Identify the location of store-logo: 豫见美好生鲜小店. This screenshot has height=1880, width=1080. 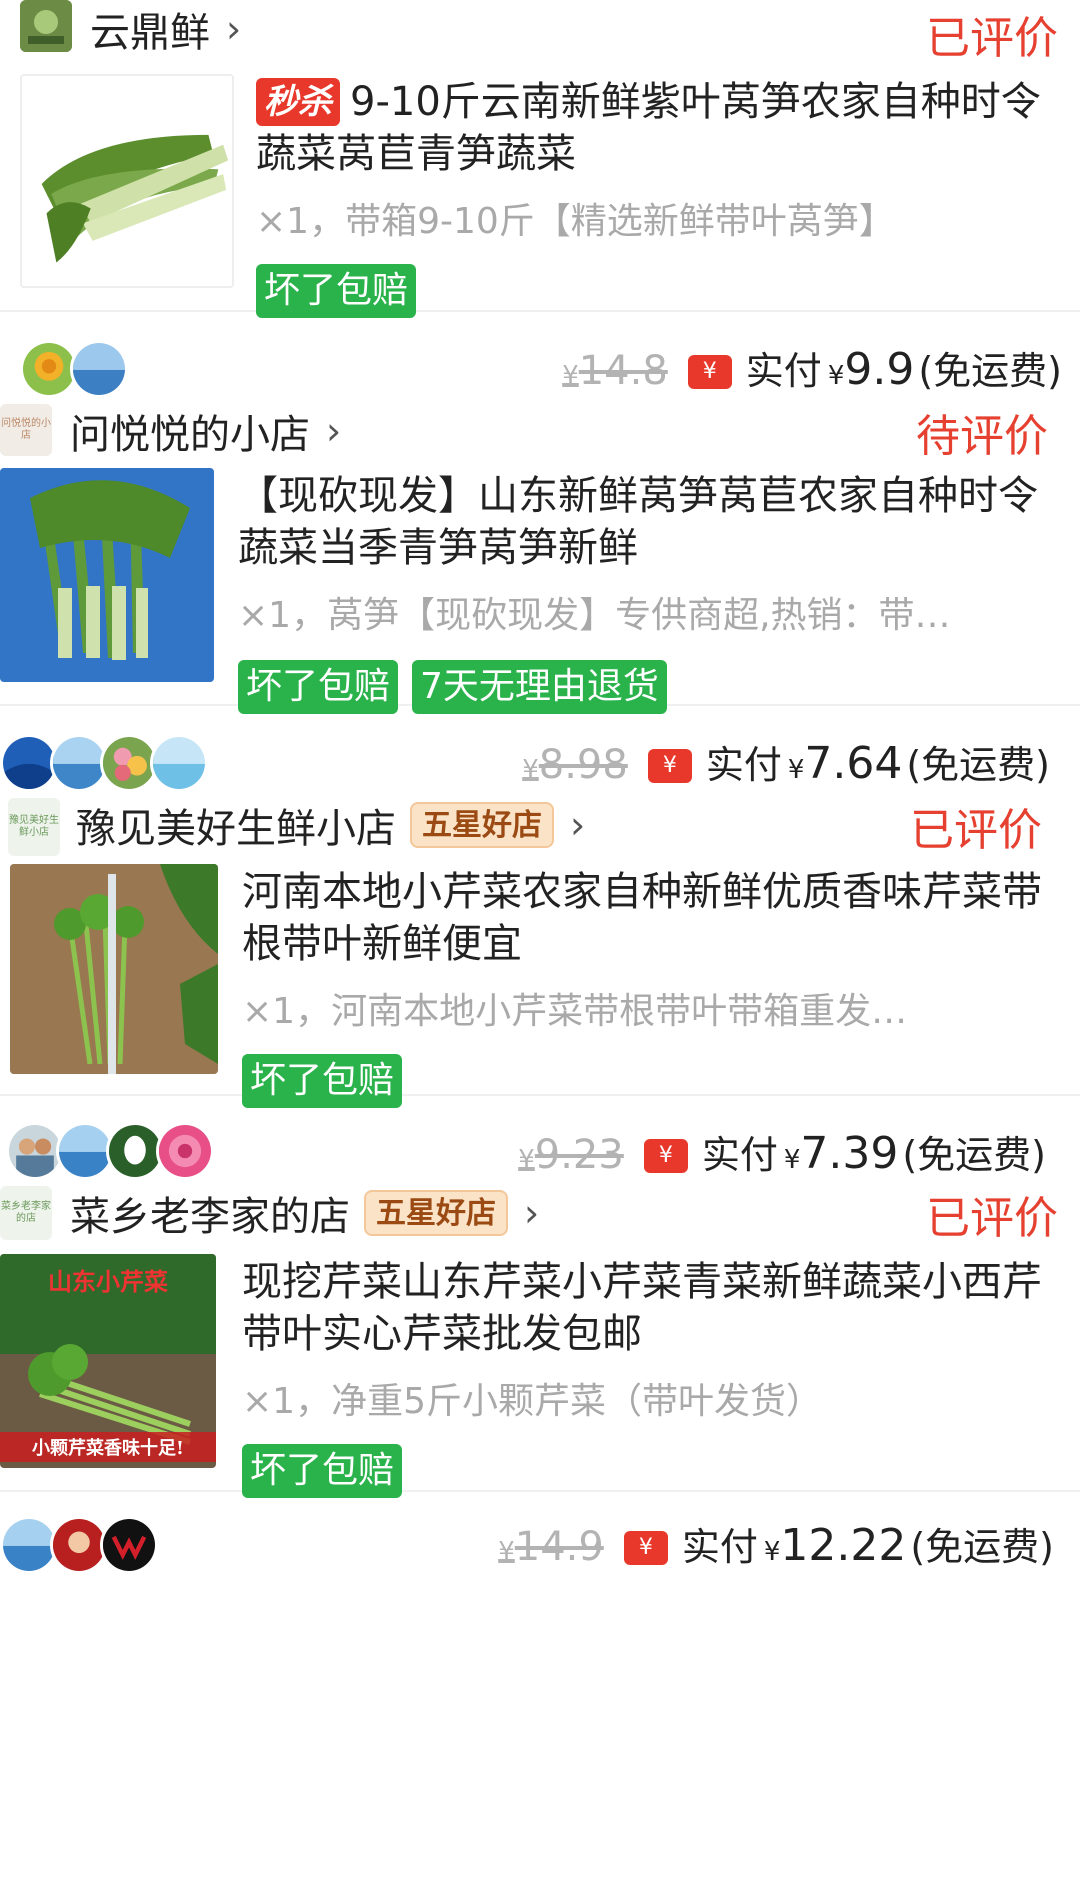
(34, 827).